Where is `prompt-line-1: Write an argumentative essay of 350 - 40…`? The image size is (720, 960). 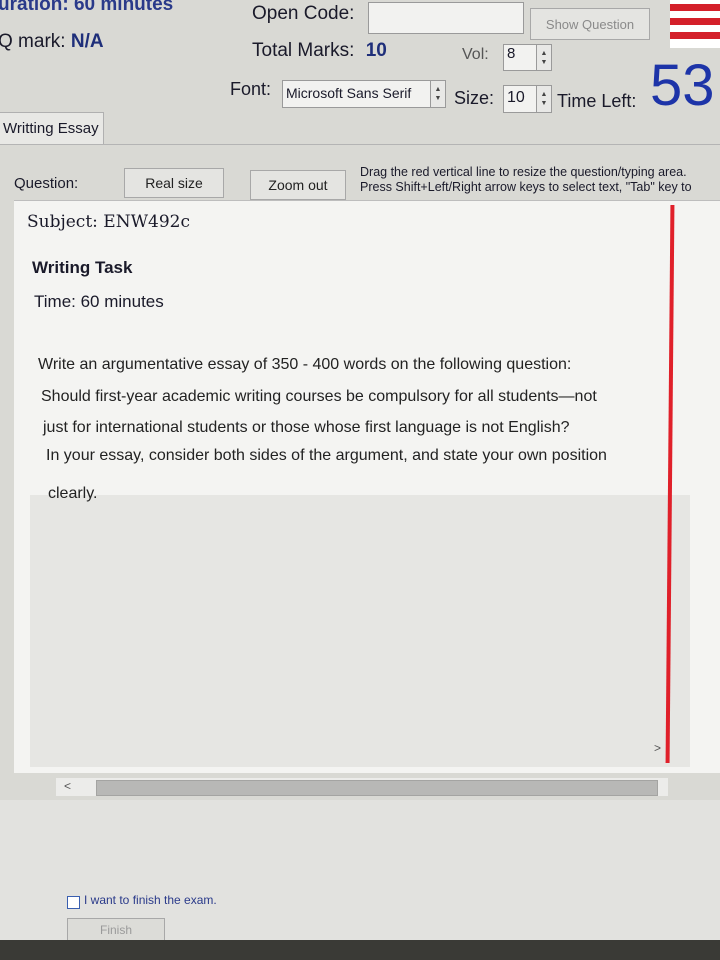
prompt-line-1: Write an argumentative essay of 350 - 40… is located at coordinates (305, 364).